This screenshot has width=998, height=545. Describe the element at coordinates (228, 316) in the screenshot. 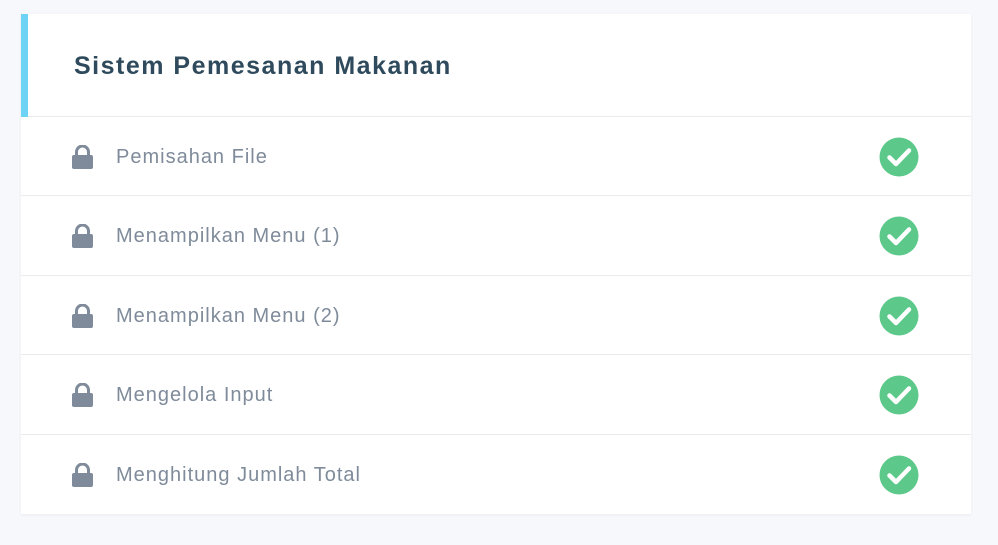

I see `lesson-label: Menampilkan Menu (2)` at that location.